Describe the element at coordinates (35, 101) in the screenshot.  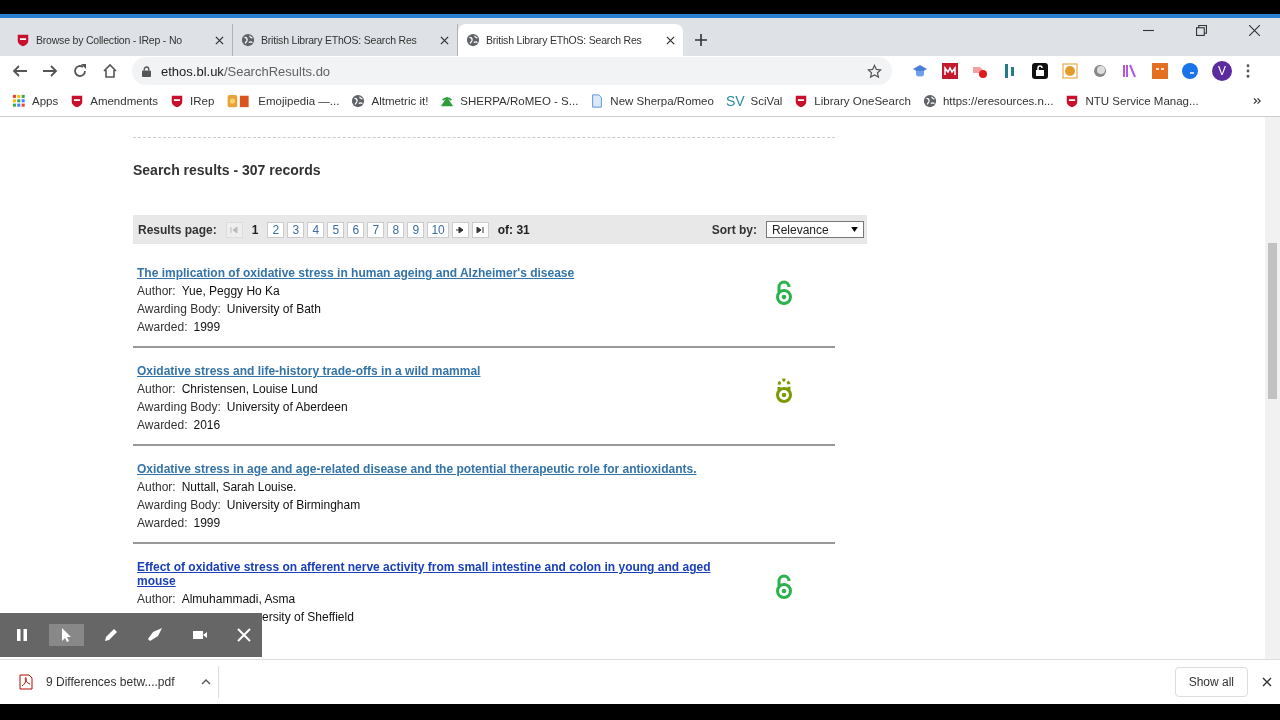
I see `bookmark: Apps` at that location.